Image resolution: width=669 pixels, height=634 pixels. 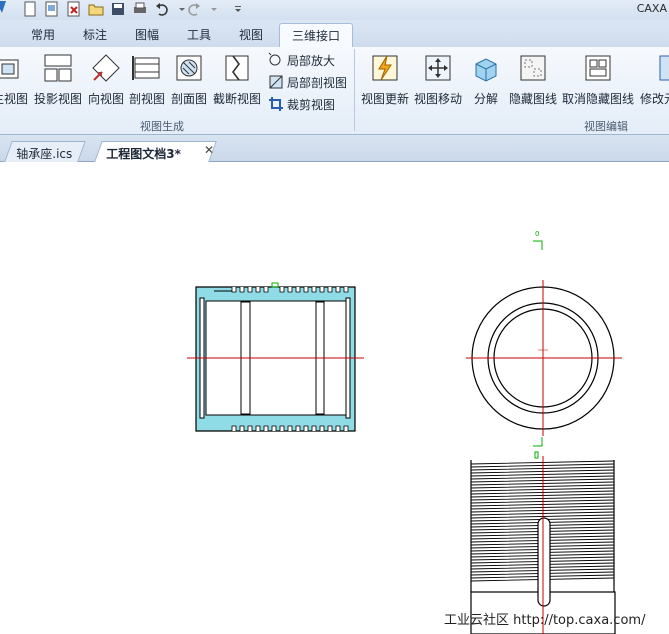 I want to click on partial-section-button: 局部剖视图, so click(x=307, y=82).